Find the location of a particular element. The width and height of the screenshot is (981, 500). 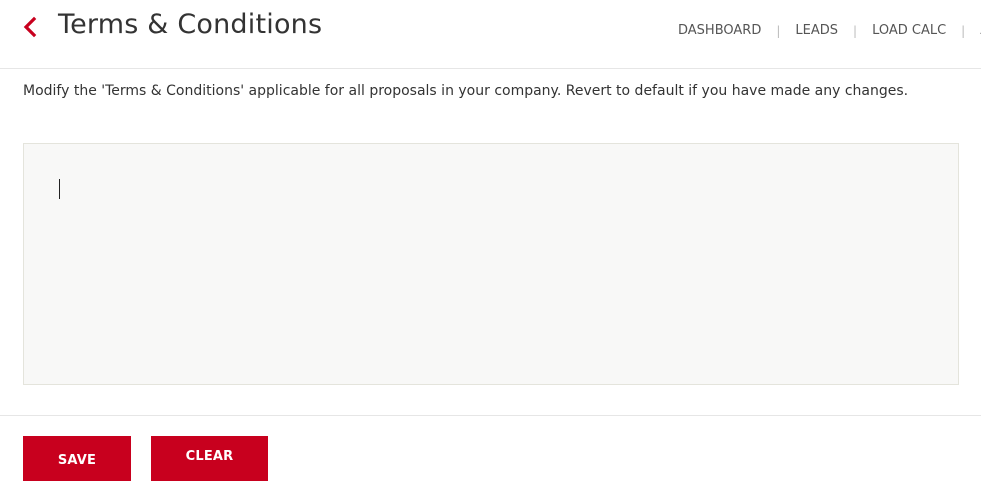

save-button: SAVE is located at coordinates (77, 458).